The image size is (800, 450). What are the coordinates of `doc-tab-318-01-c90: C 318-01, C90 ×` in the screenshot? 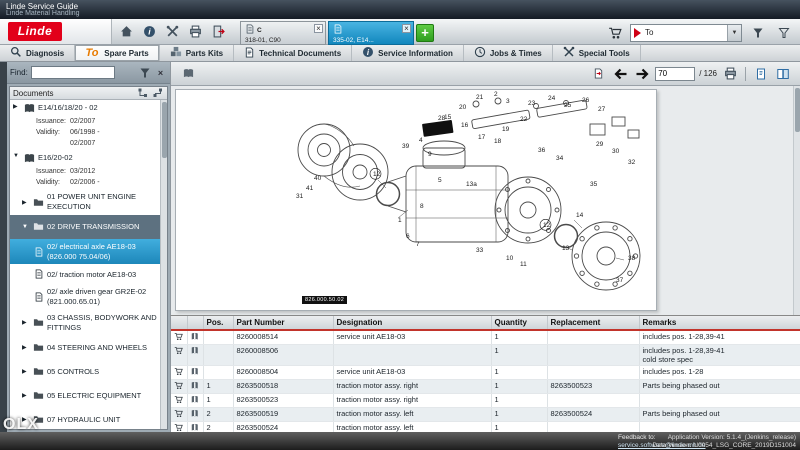 It's located at (283, 33).